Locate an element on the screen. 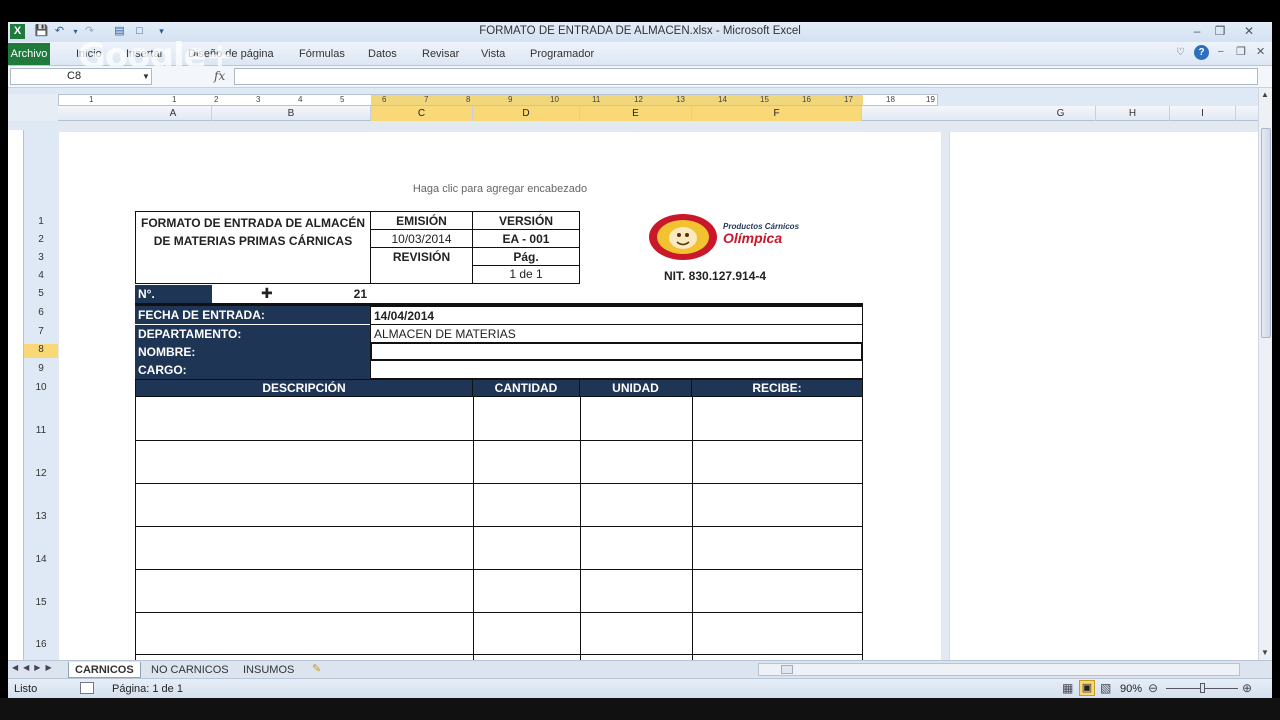  ribbon-collapse-icon: ♡ is located at coordinates (1180, 52).